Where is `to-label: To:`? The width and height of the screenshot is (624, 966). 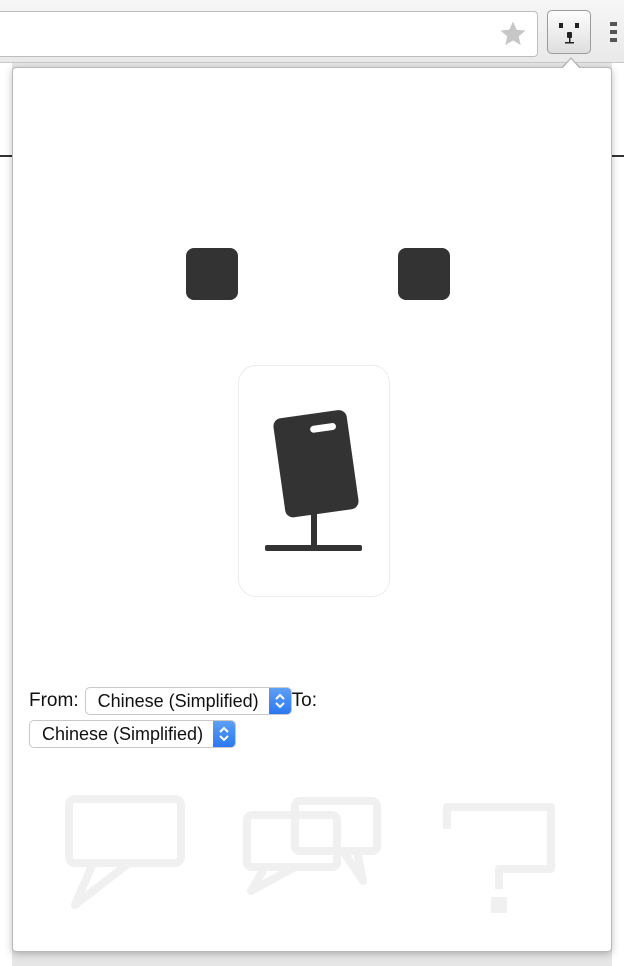 to-label: To: is located at coordinates (304, 700).